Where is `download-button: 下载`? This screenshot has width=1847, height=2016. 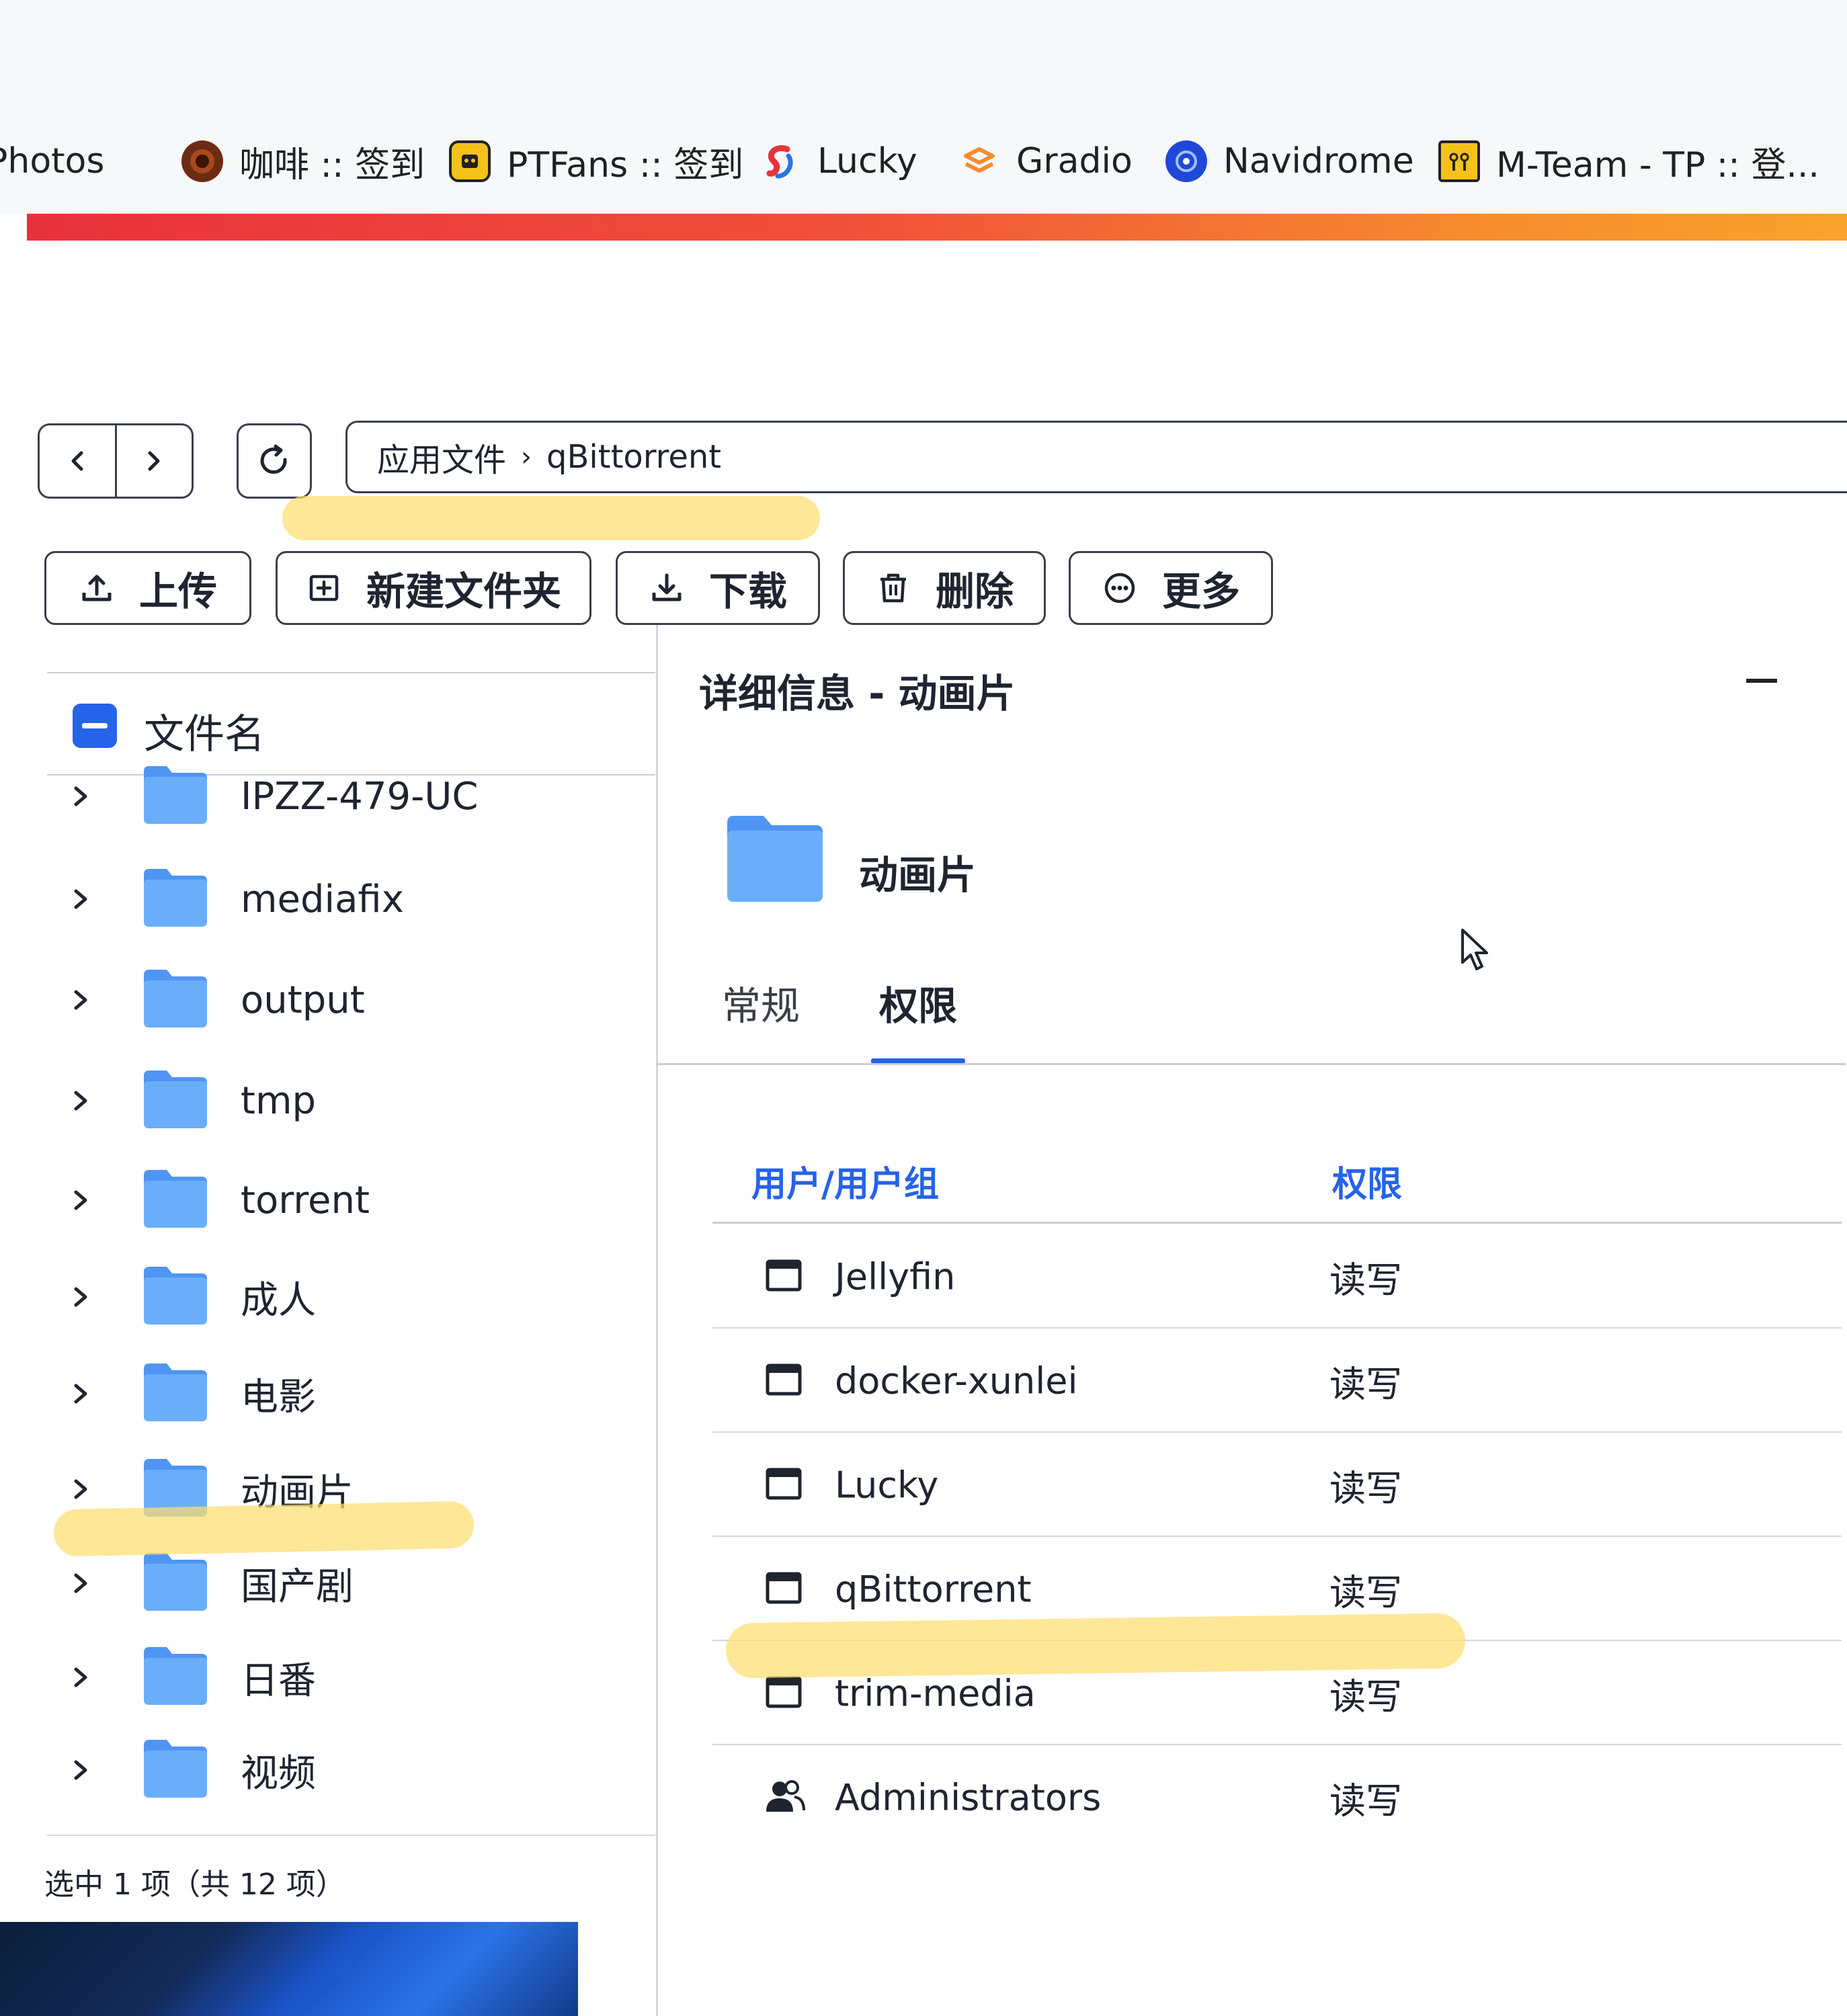
download-button: 下载 is located at coordinates (718, 588).